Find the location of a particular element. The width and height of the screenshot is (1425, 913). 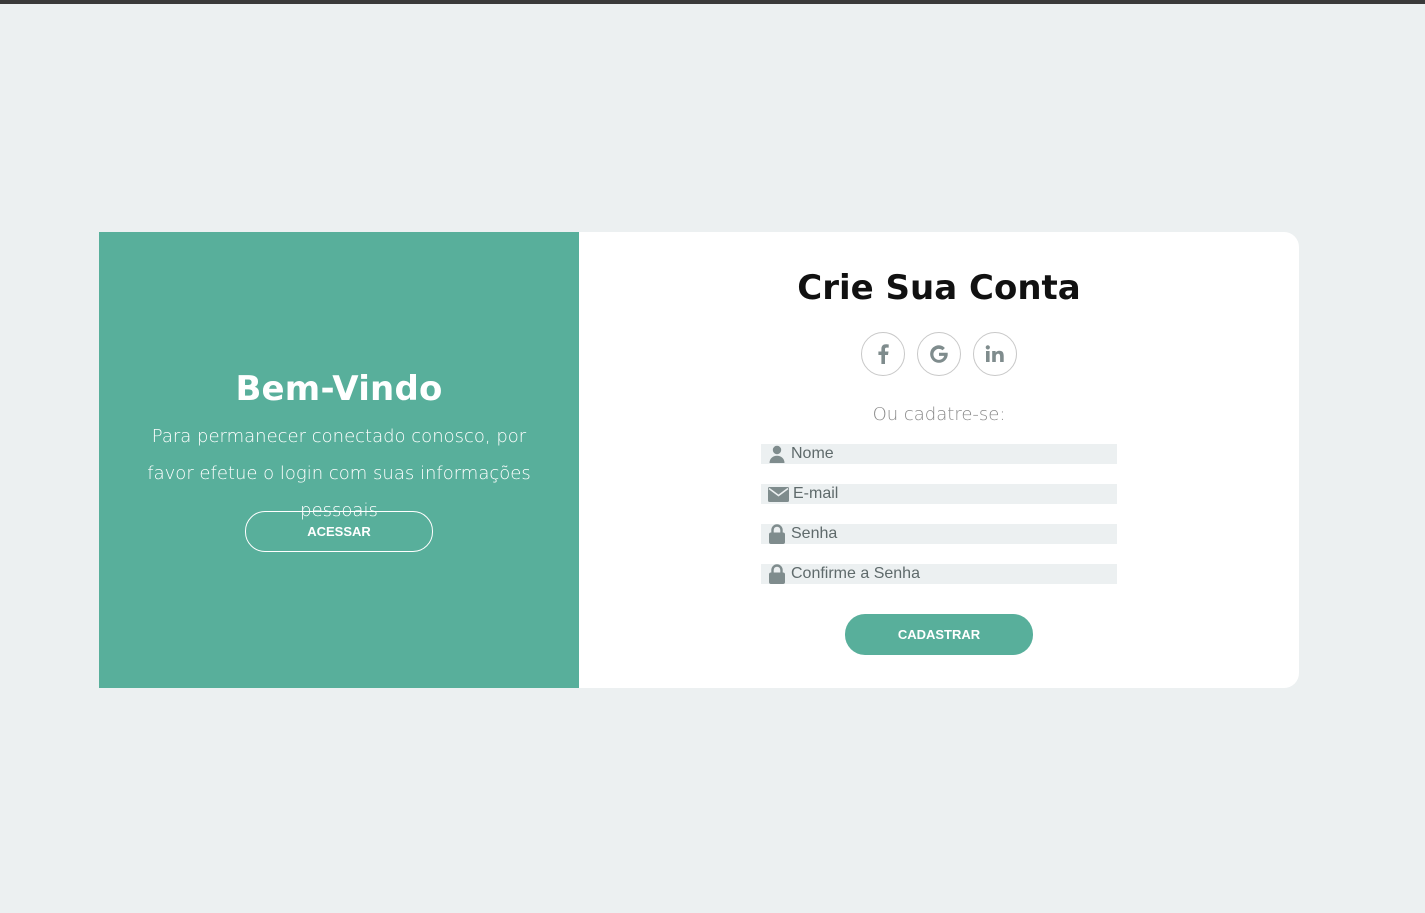

name-input is located at coordinates (951, 454).